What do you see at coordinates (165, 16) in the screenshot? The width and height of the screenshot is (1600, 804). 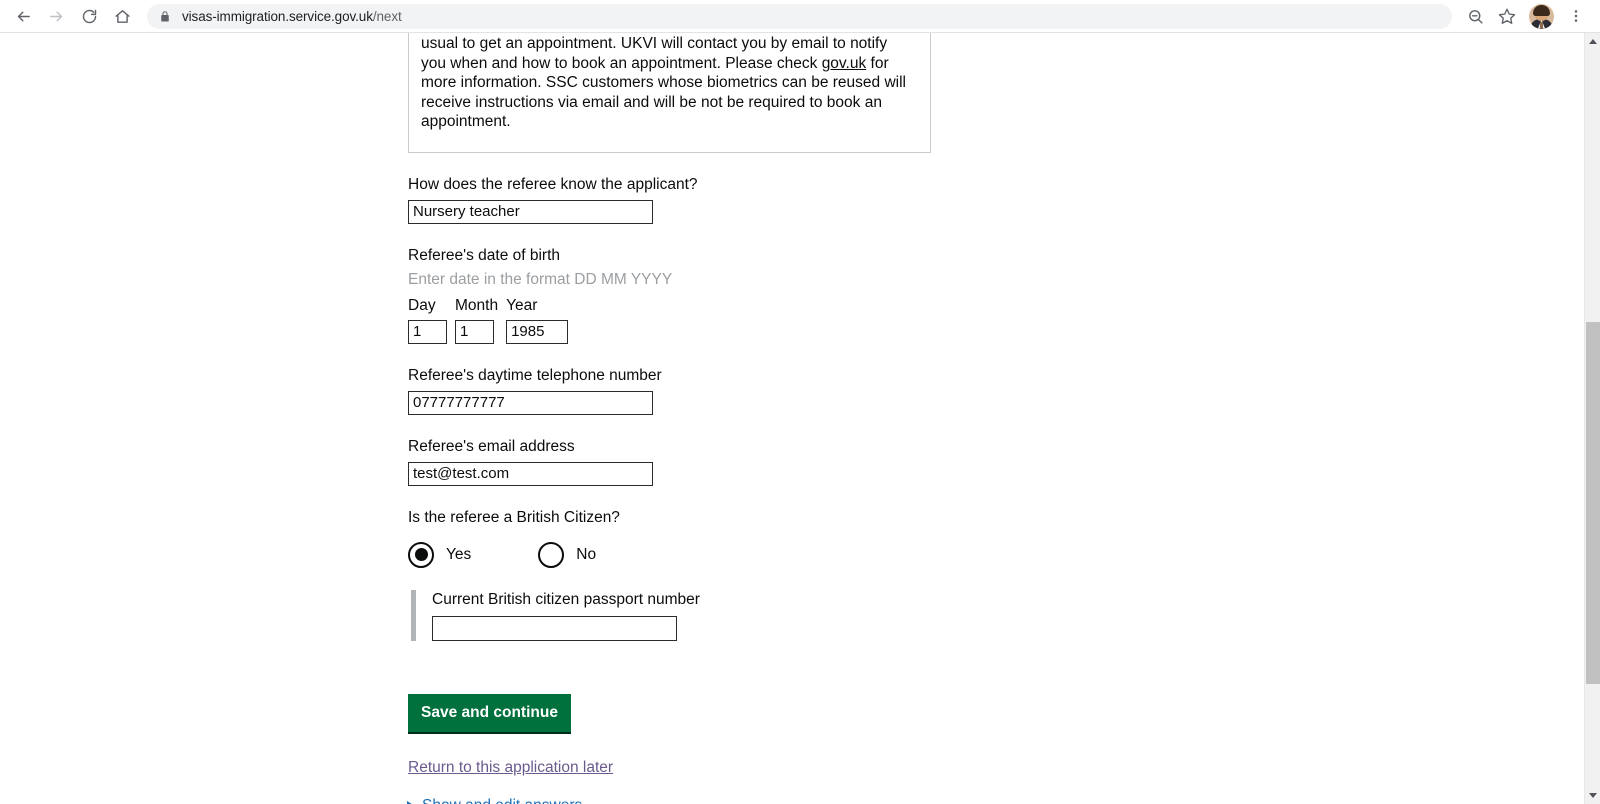 I see `lock-icon` at bounding box center [165, 16].